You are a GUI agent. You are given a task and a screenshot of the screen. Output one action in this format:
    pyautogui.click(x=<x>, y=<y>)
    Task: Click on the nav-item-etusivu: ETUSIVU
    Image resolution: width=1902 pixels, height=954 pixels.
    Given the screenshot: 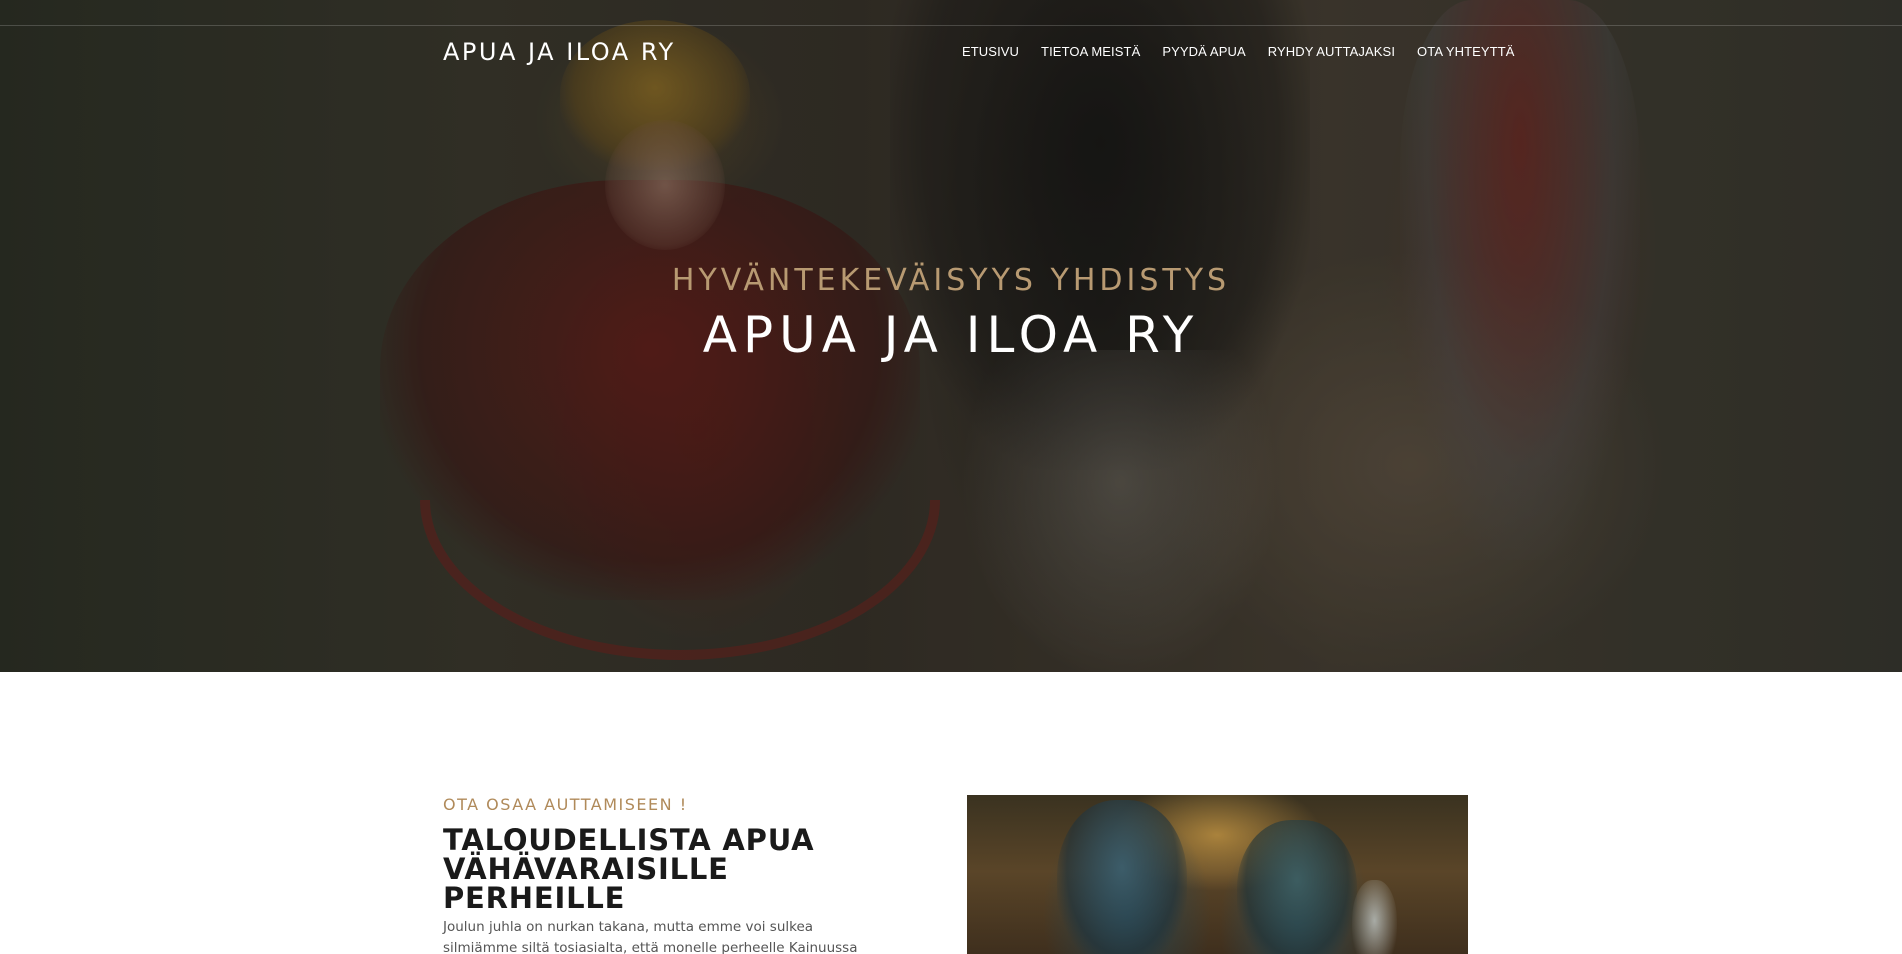 What is the action you would take?
    pyautogui.click(x=990, y=51)
    